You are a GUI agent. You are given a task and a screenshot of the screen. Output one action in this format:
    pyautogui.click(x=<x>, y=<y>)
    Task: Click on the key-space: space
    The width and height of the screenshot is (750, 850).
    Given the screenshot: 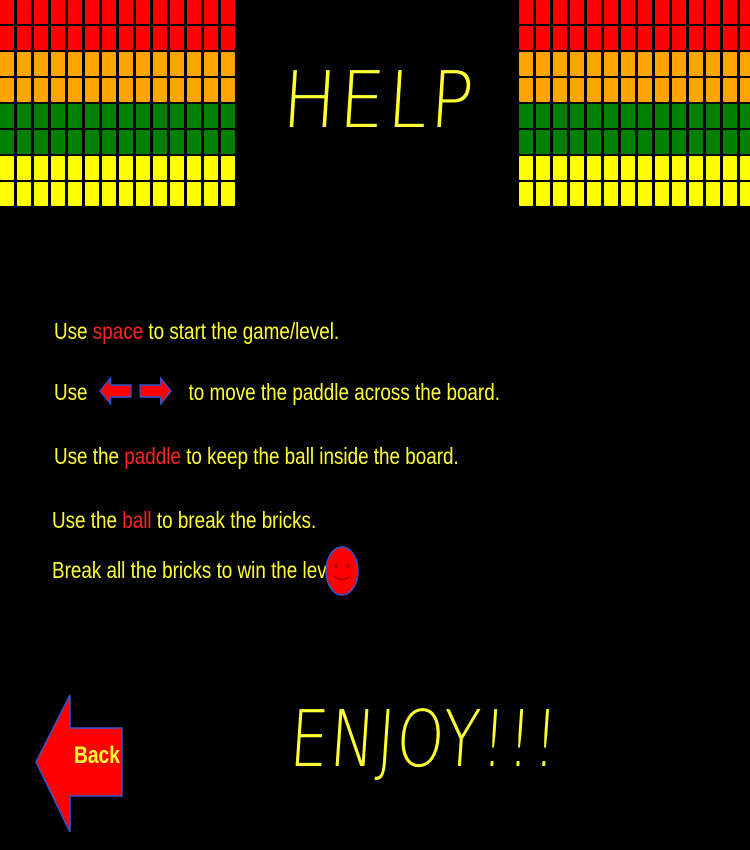 What is the action you would take?
    pyautogui.click(x=118, y=331)
    